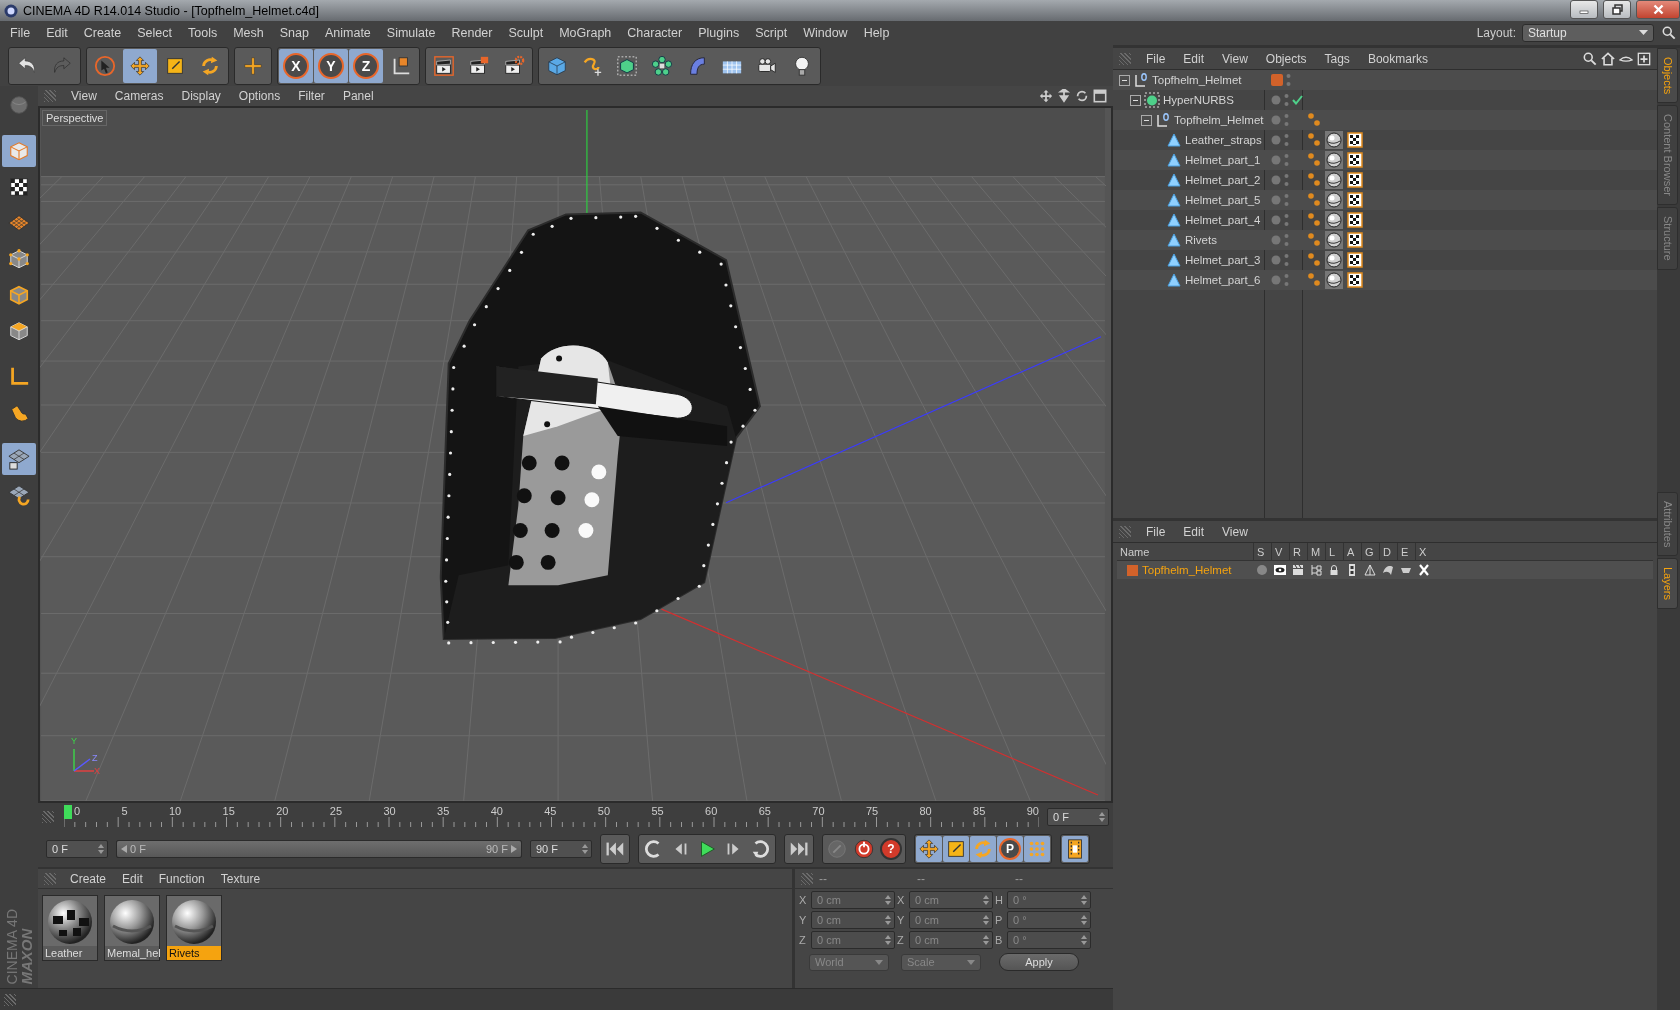 The width and height of the screenshot is (1680, 1010). I want to click on side-tab: Objects, so click(1667, 76).